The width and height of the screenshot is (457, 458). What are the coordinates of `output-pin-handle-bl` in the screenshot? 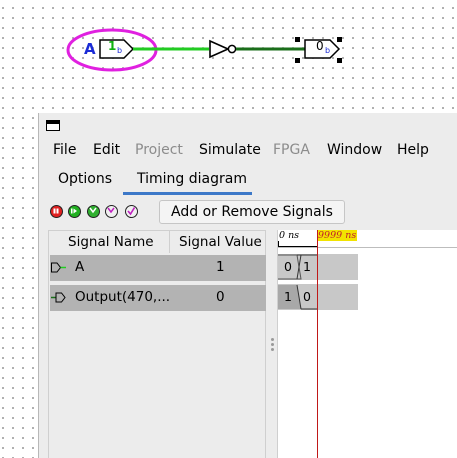 It's located at (297, 60).